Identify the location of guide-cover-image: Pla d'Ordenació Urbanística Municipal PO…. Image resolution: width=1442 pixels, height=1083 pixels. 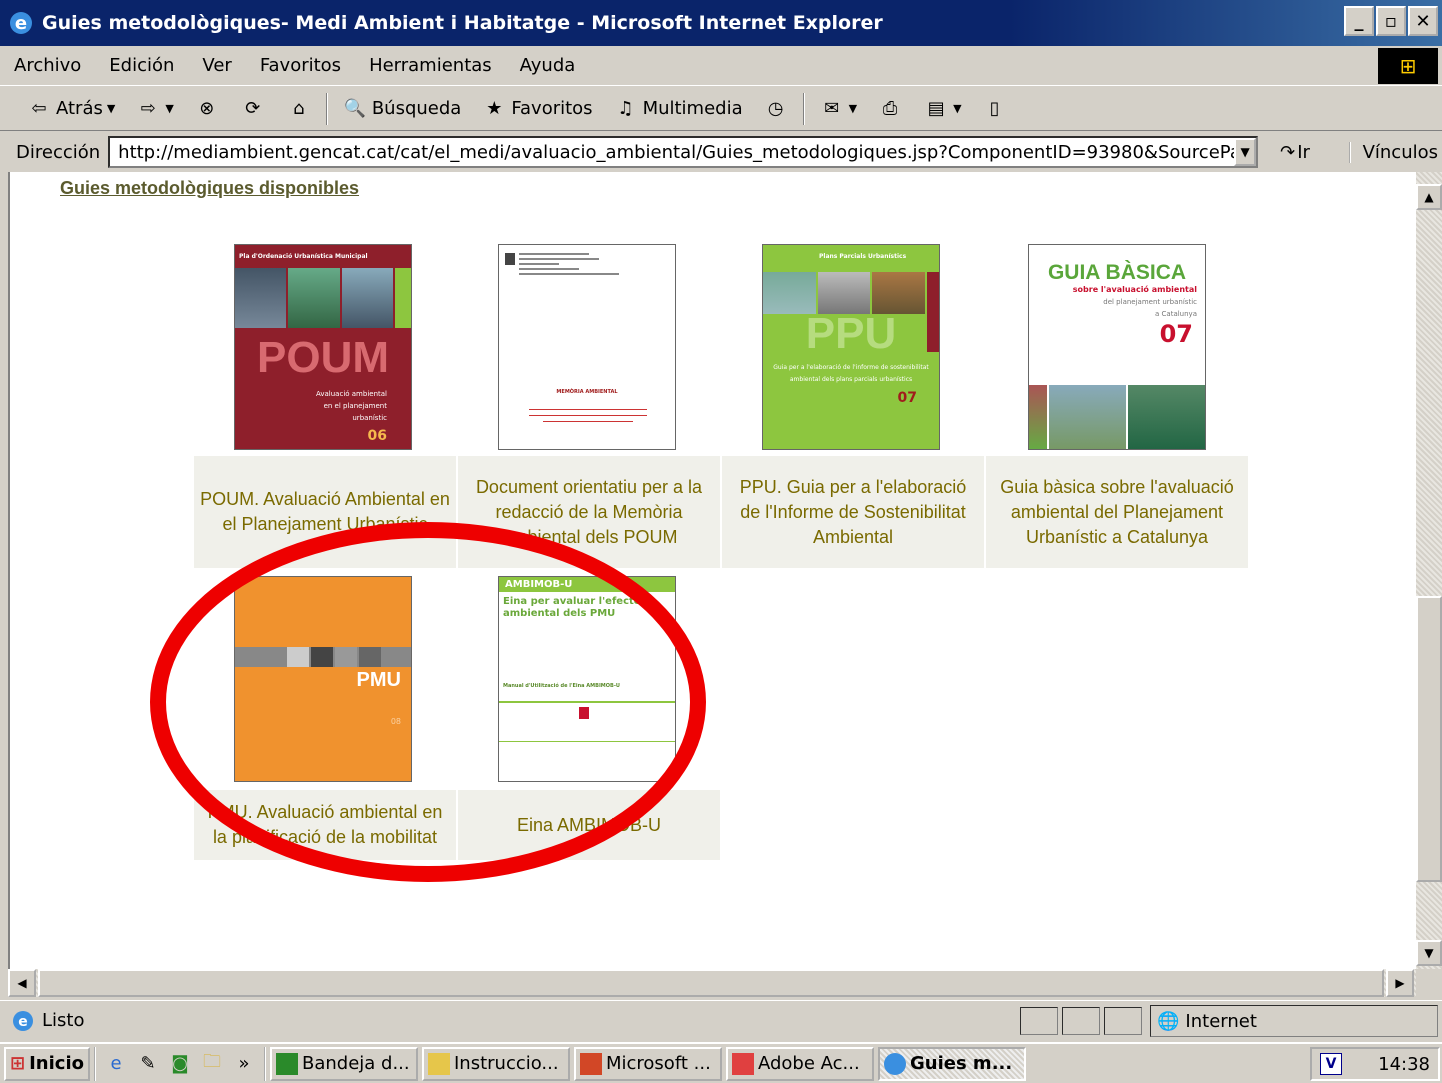
(323, 347).